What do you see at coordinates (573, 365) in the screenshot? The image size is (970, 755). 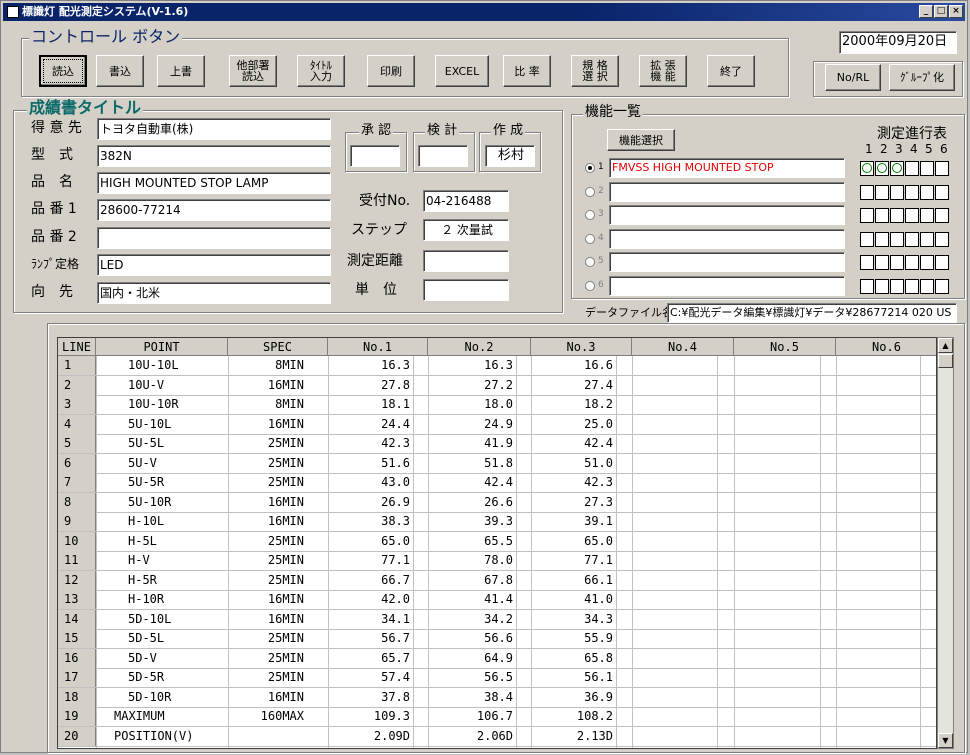 I see `value-cell-no3: 16.6` at bounding box center [573, 365].